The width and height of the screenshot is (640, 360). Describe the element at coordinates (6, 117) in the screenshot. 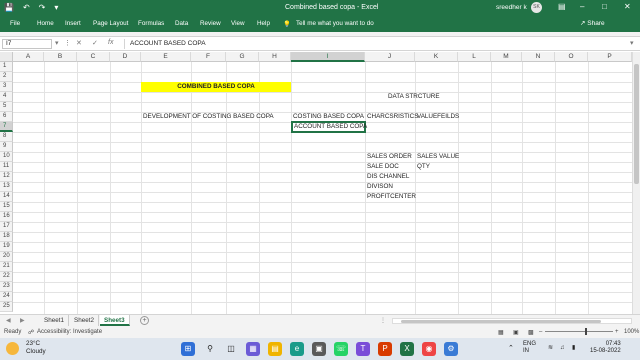

I see `row-header: 6` at that location.